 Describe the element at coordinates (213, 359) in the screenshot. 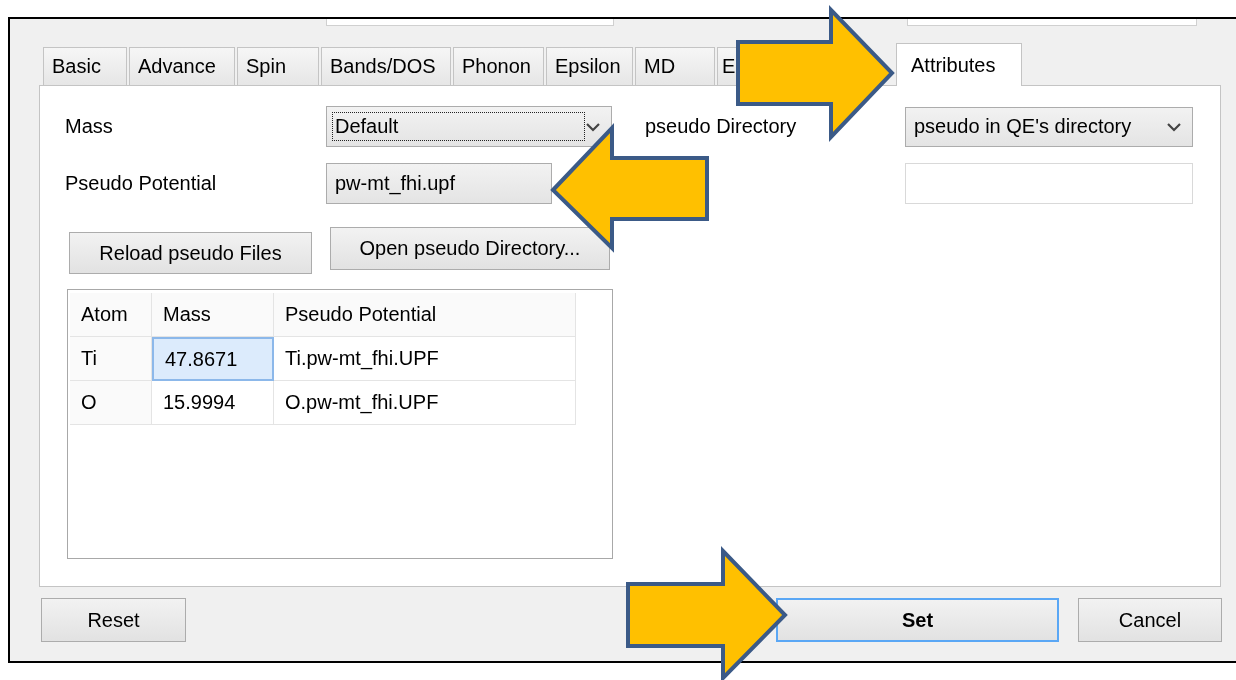

I see `table-cell: 47.8671` at that location.